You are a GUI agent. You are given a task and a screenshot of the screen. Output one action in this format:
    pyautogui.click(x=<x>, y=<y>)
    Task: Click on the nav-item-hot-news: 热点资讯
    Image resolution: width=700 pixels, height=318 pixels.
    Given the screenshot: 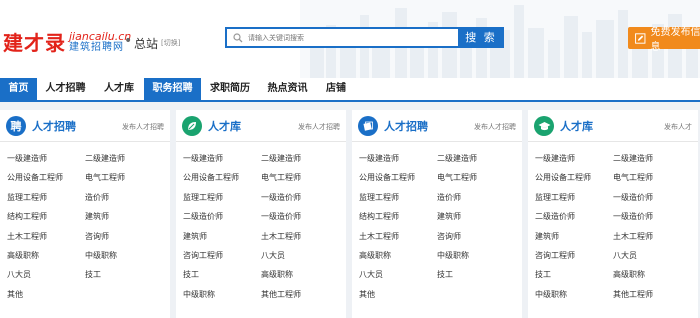 What is the action you would take?
    pyautogui.click(x=287, y=89)
    